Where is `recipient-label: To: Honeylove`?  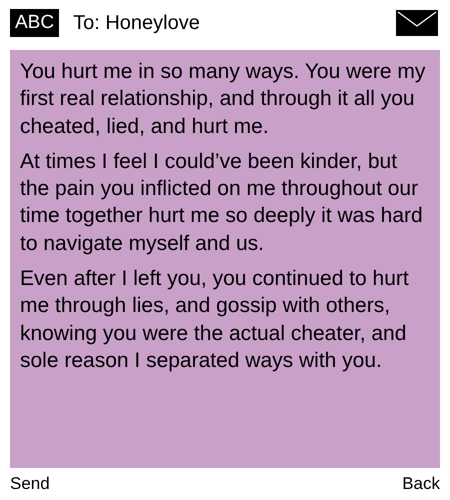 recipient-label: To: Honeylove is located at coordinates (137, 23).